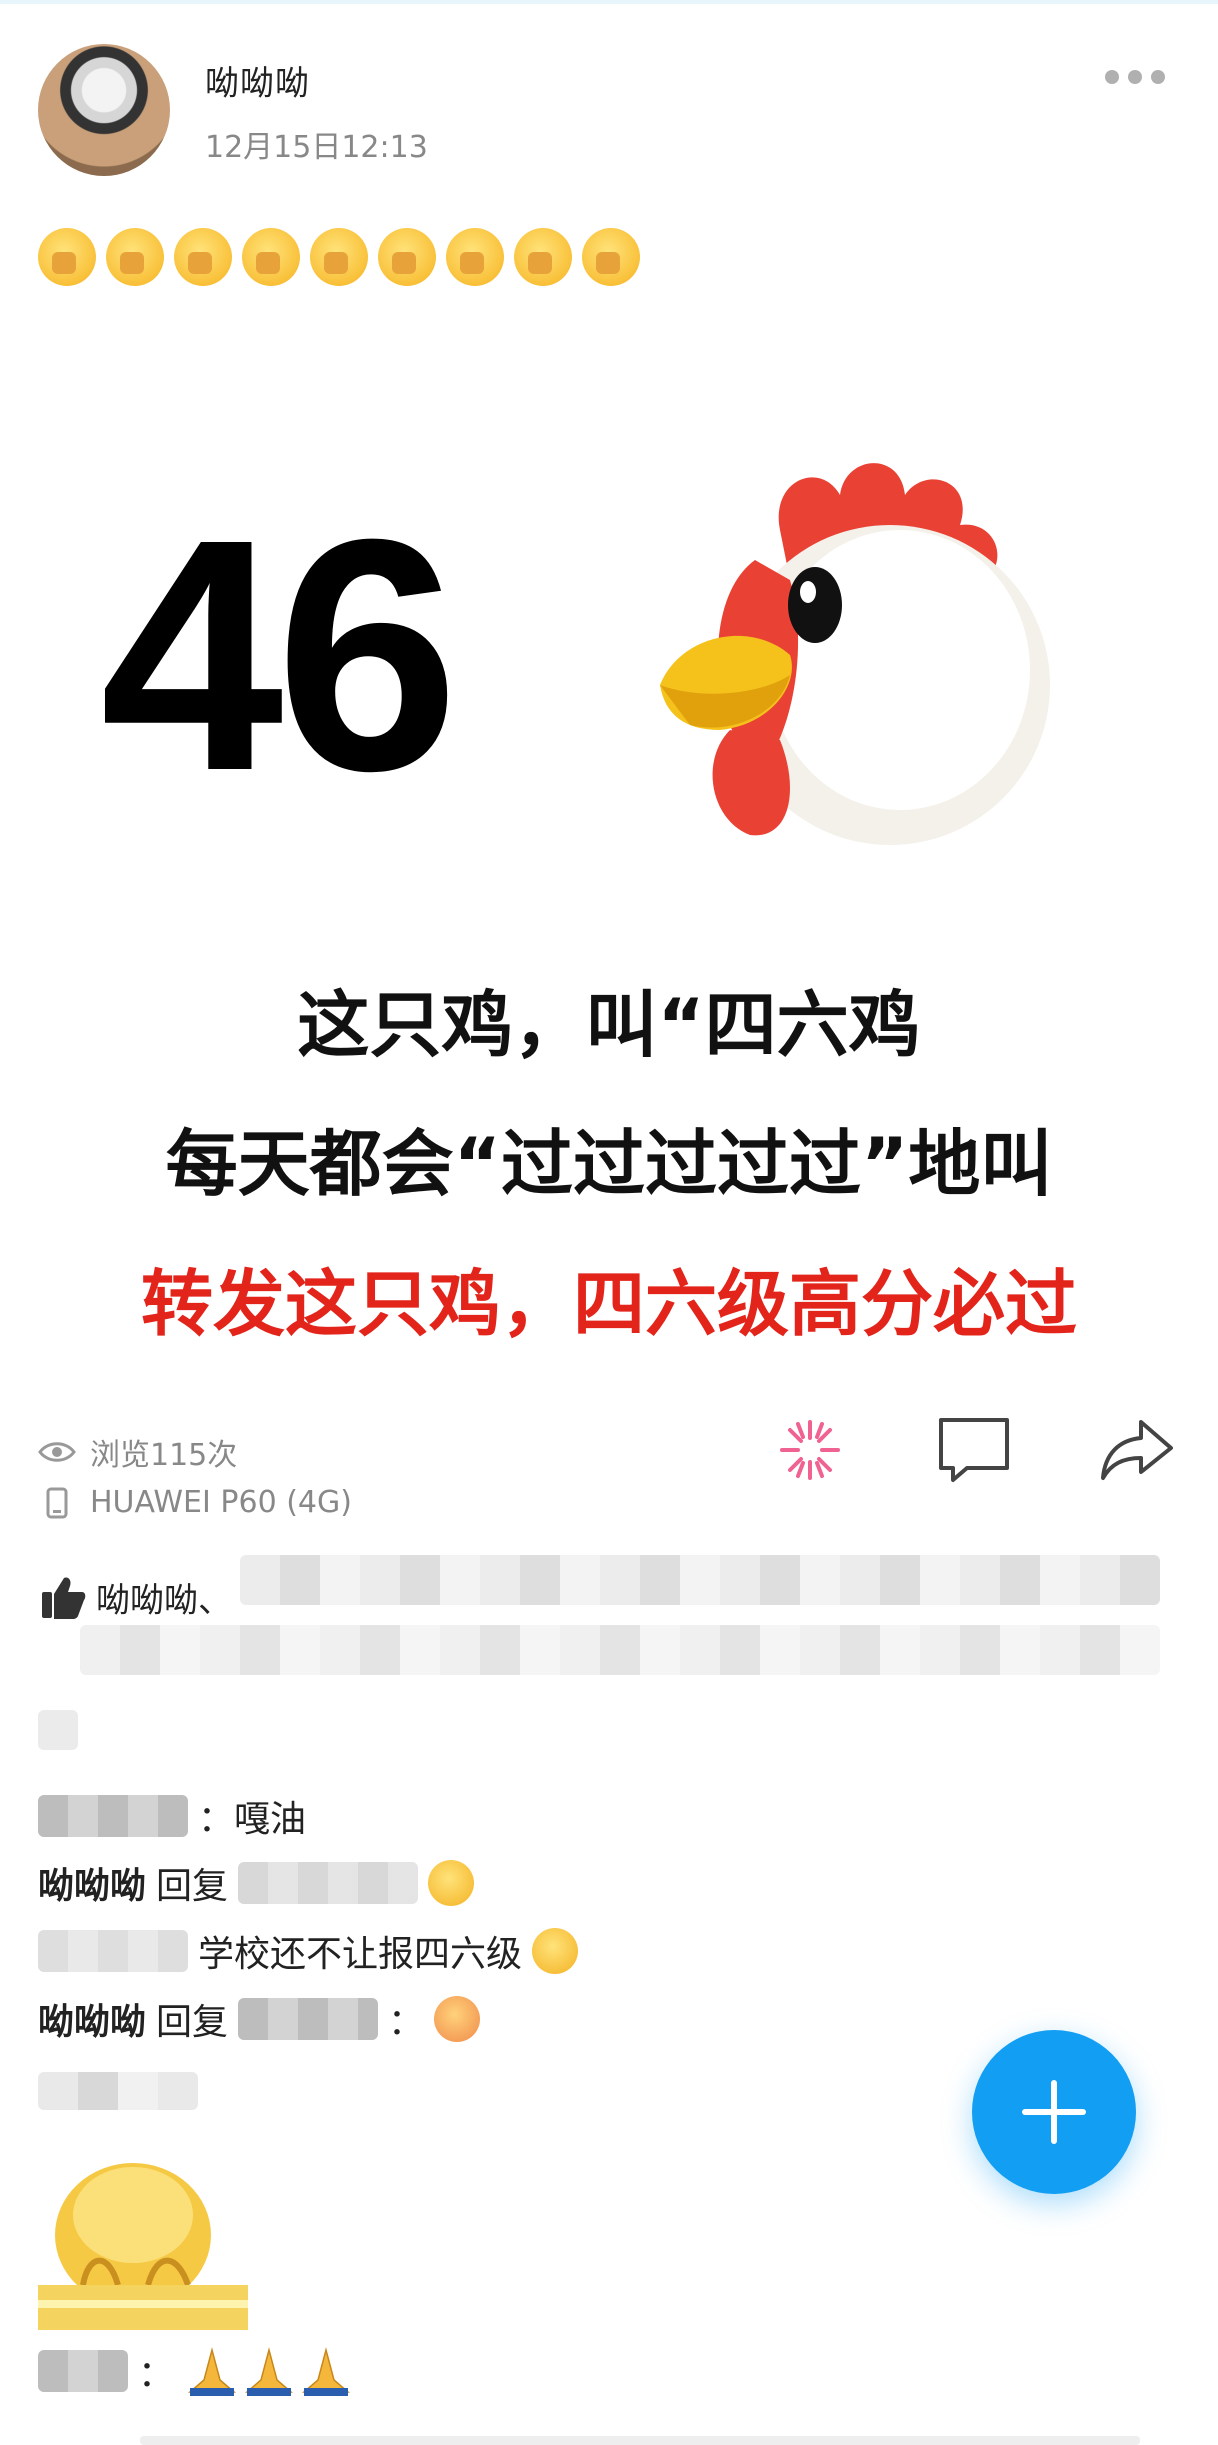  What do you see at coordinates (143, 2237) in the screenshot?
I see `sticker-image` at bounding box center [143, 2237].